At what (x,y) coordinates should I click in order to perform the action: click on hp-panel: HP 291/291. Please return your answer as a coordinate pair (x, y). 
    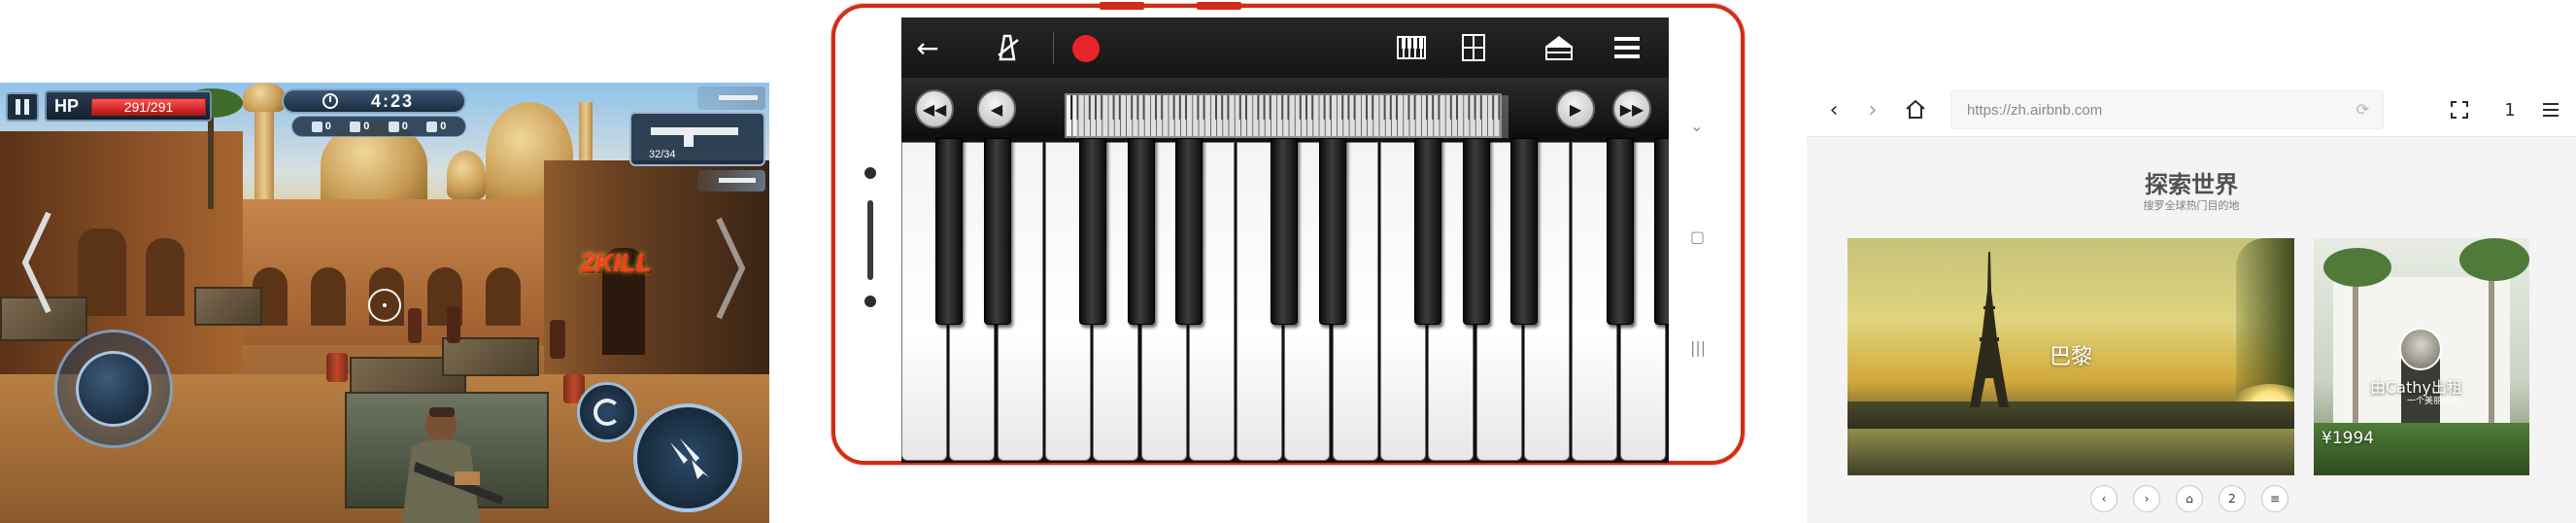
    Looking at the image, I should click on (128, 106).